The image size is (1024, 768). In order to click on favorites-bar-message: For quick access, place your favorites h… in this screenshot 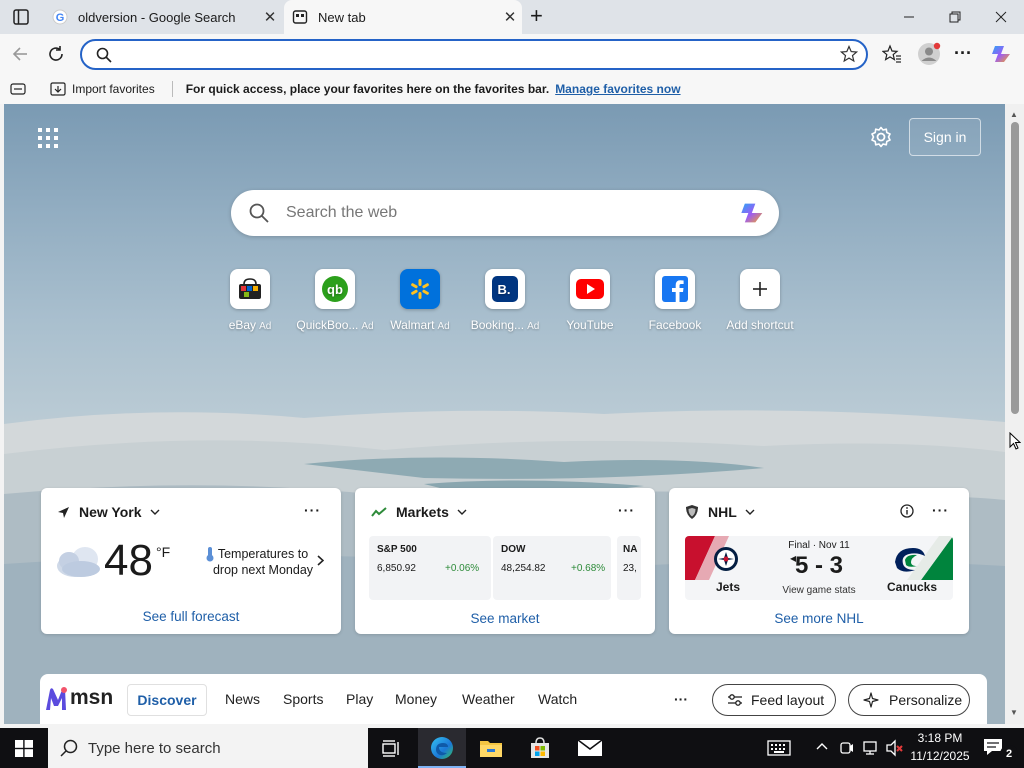, I will do `click(367, 89)`.